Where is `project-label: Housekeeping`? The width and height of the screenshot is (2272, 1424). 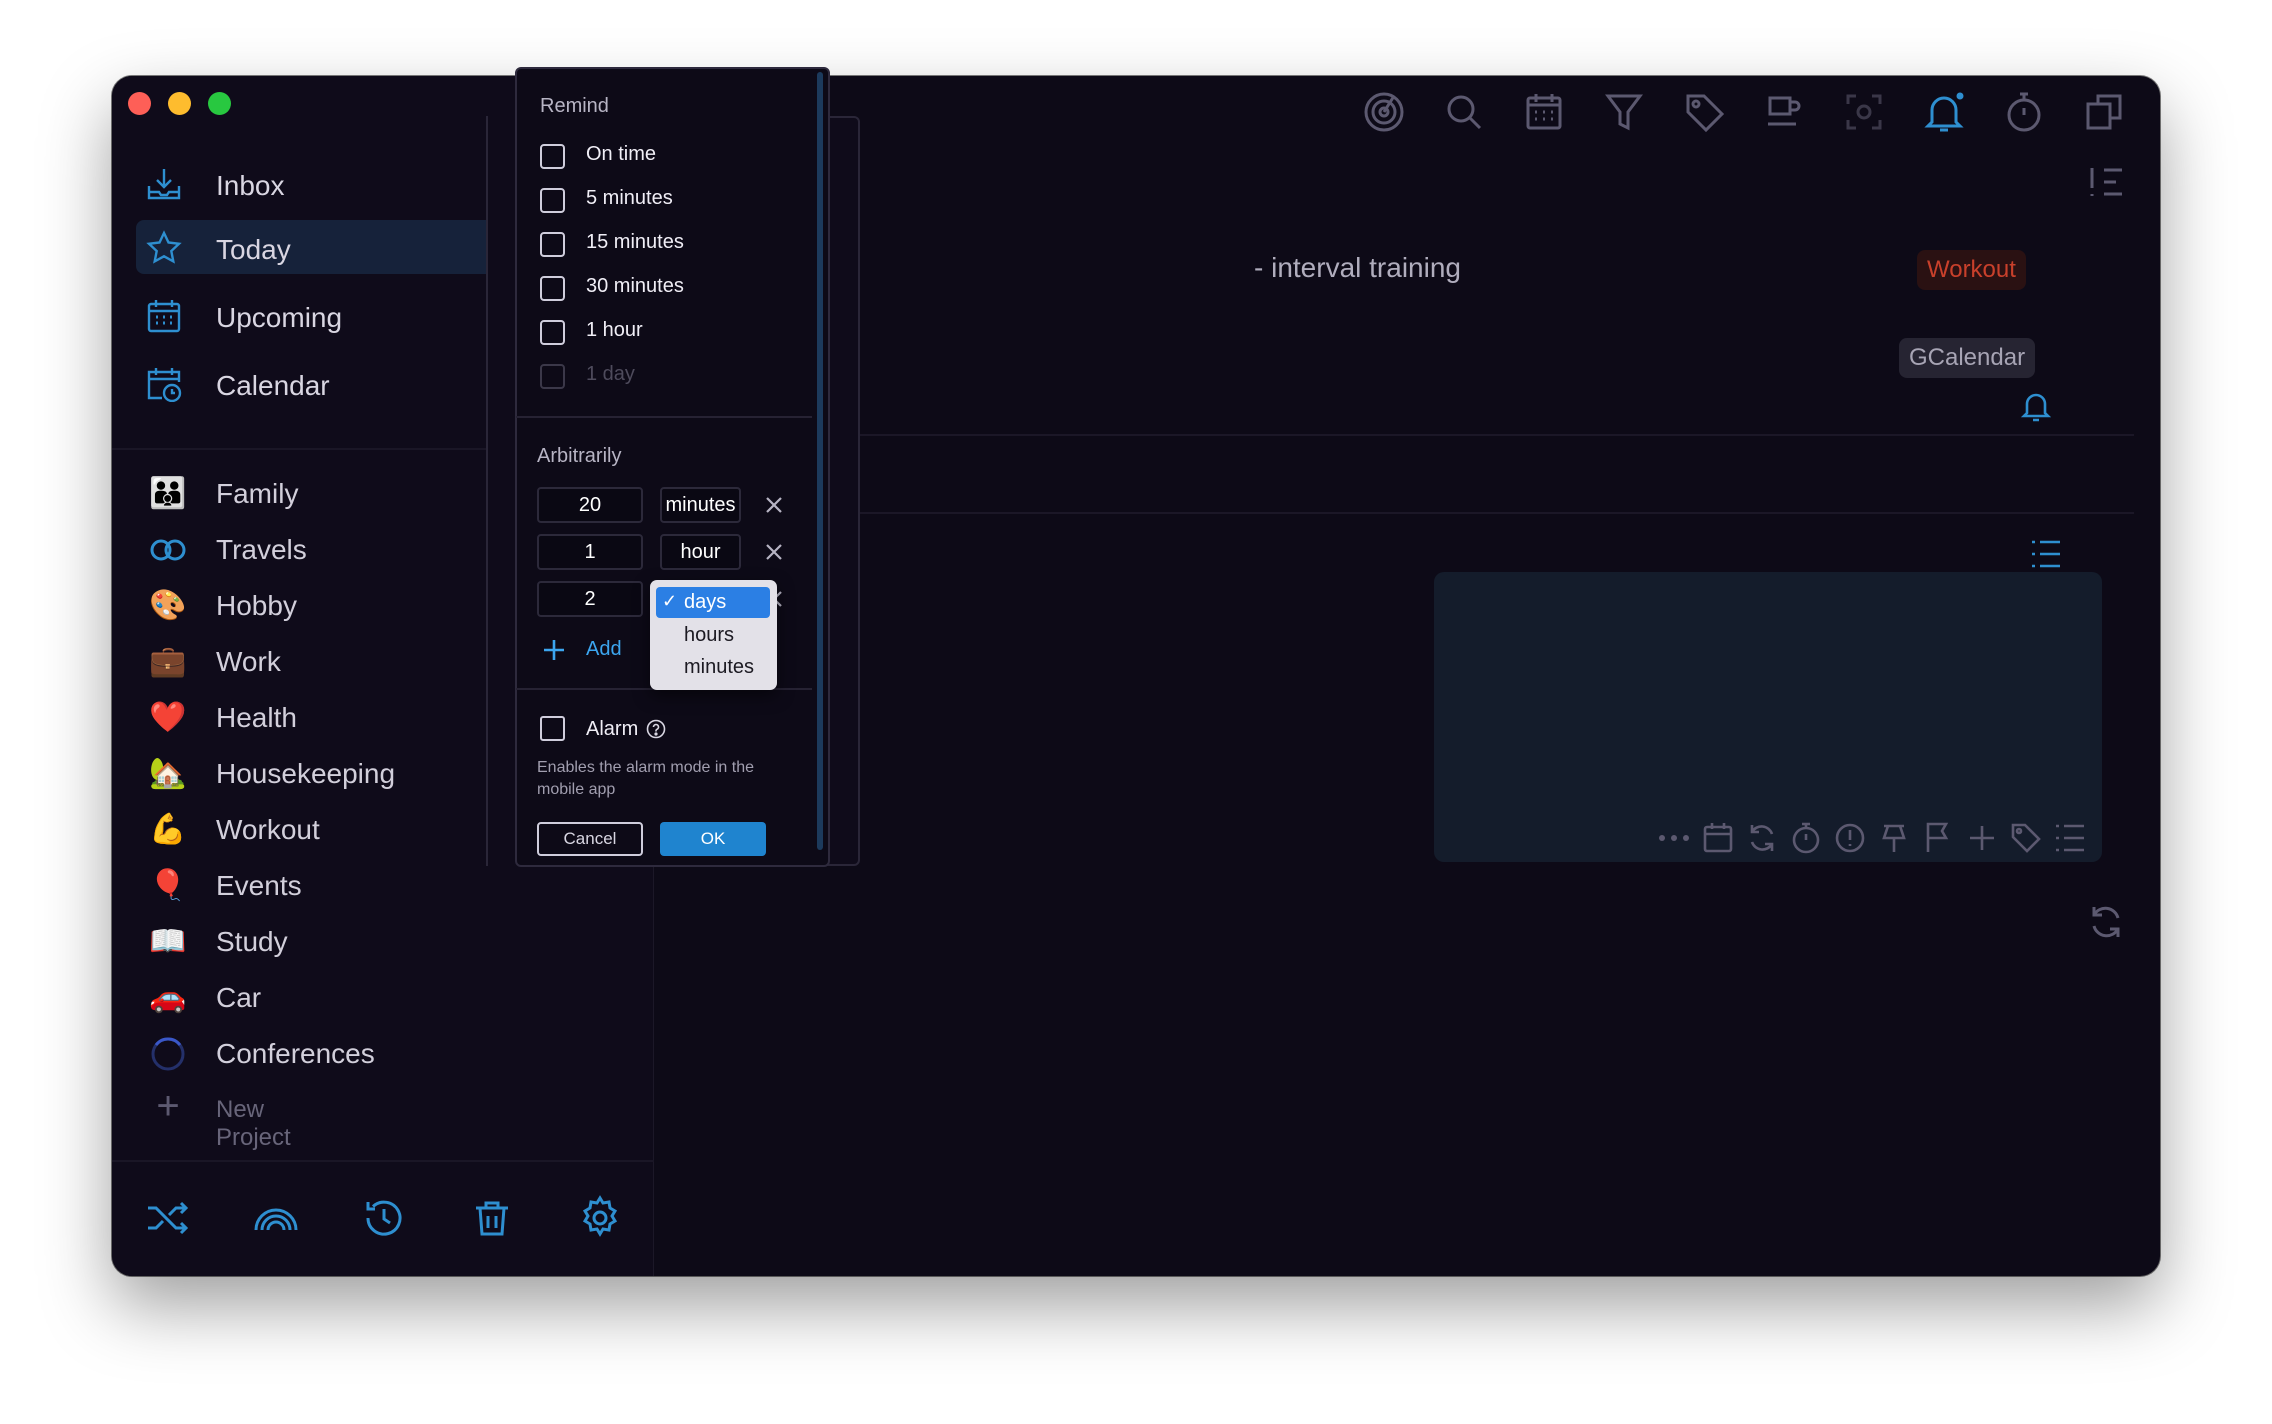 project-label: Housekeeping is located at coordinates (306, 773).